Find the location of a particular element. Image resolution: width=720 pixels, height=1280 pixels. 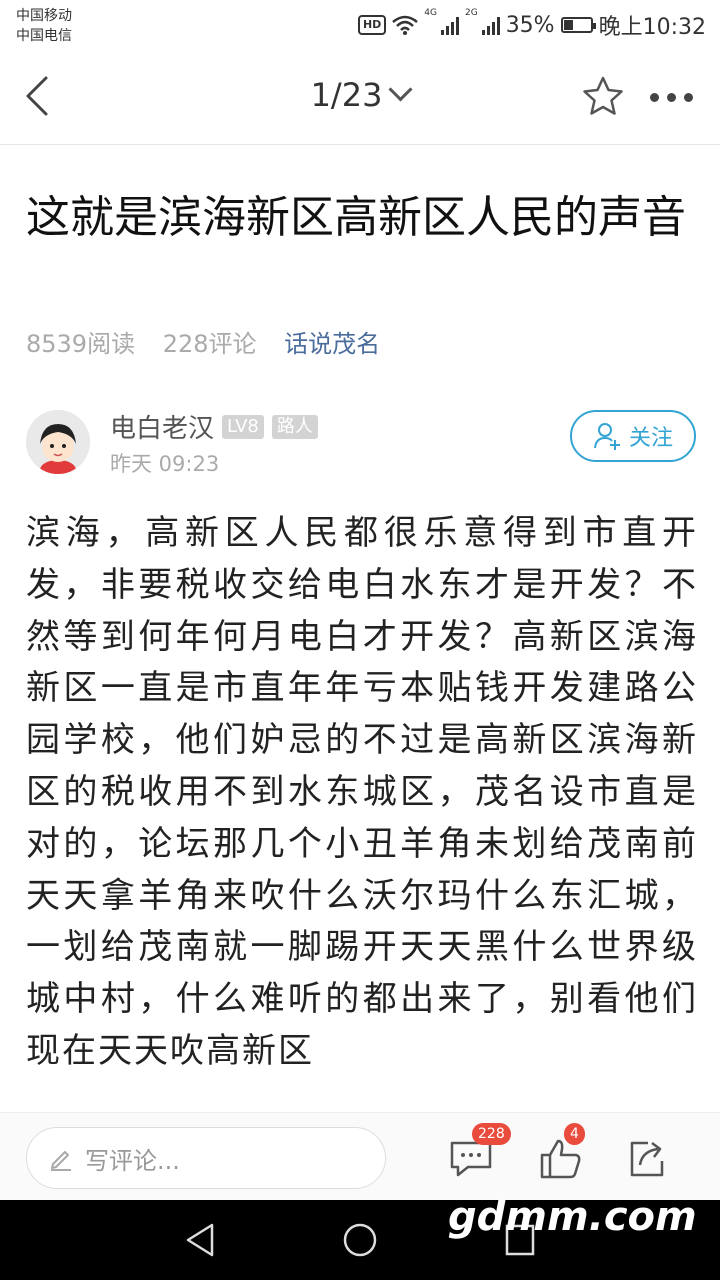

bottom-action-bar: 写评论... 228 4 is located at coordinates (360, 1156).